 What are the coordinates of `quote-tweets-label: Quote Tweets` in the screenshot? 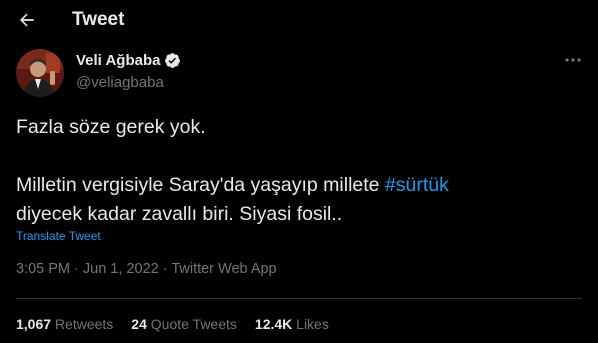 It's located at (193, 324).